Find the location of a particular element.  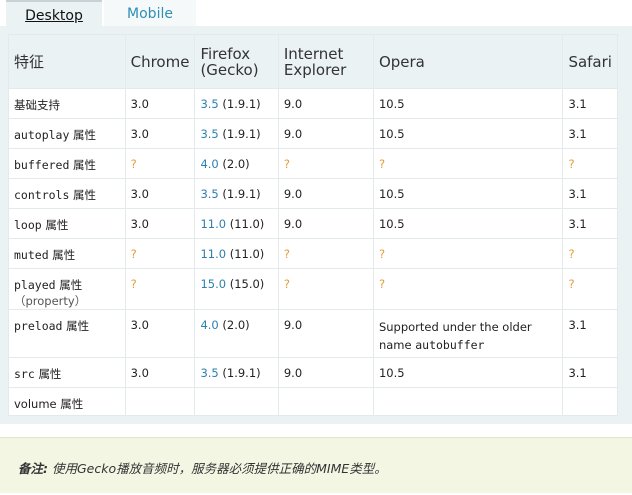

table-row: 基础支持 3.0 3.5 (1.9.1) 9.0 10.5 3.1 is located at coordinates (313, 103).